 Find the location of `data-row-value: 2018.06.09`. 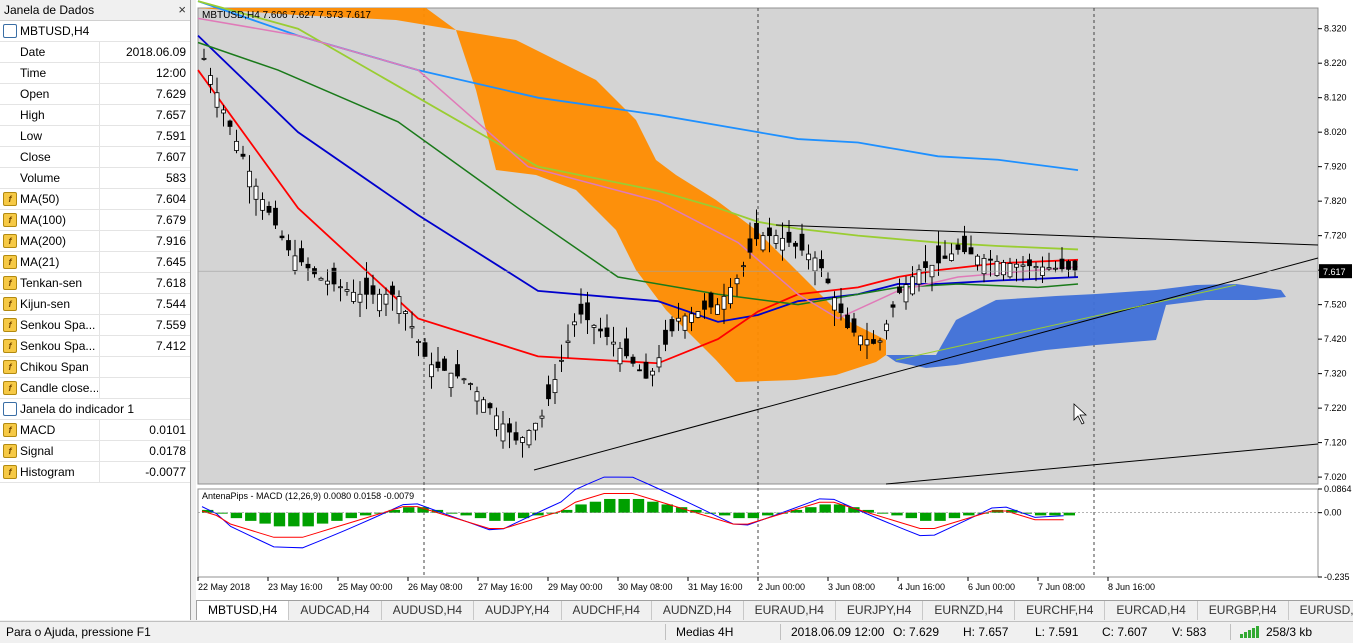

data-row-value: 2018.06.09 is located at coordinates (155, 52).